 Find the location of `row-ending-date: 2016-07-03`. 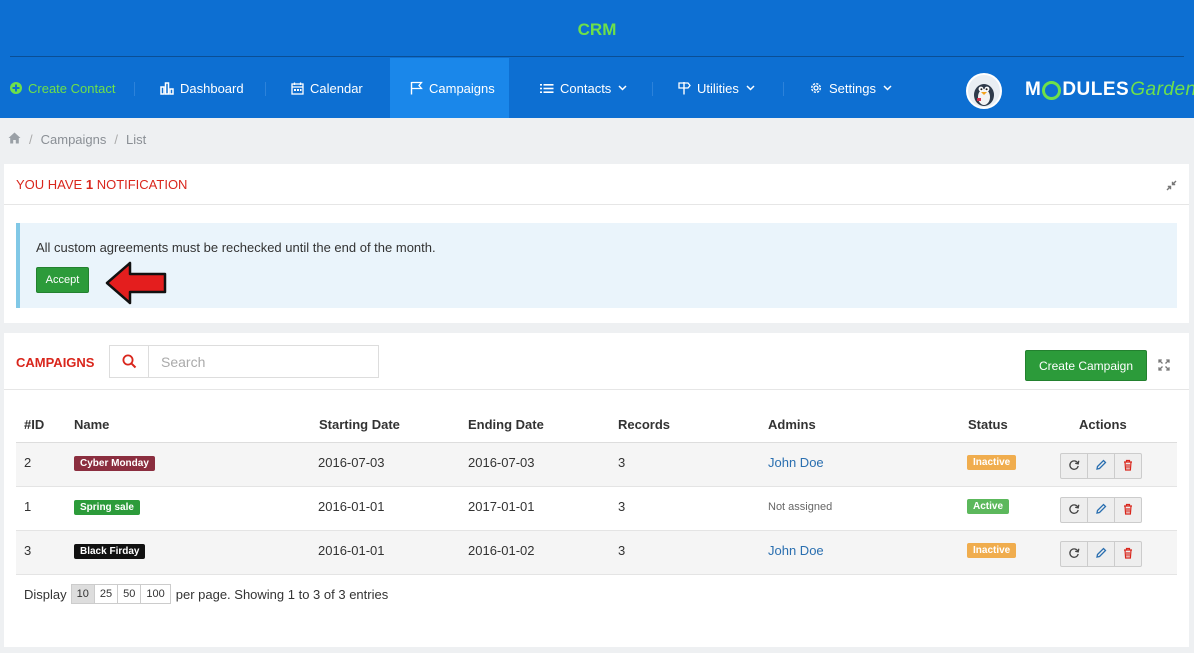

row-ending-date: 2016-07-03 is located at coordinates (501, 462).